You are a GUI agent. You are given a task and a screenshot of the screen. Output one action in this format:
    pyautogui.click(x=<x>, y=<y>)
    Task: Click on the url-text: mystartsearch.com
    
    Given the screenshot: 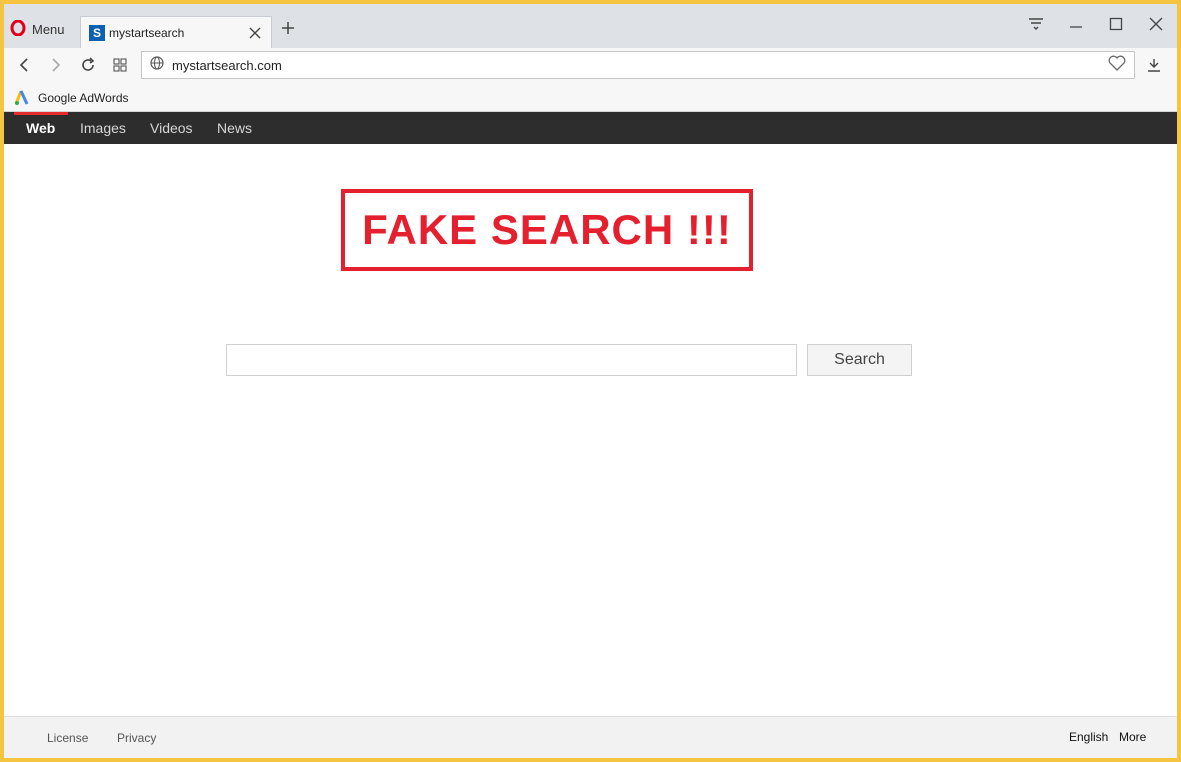 What is the action you would take?
    pyautogui.click(x=640, y=65)
    